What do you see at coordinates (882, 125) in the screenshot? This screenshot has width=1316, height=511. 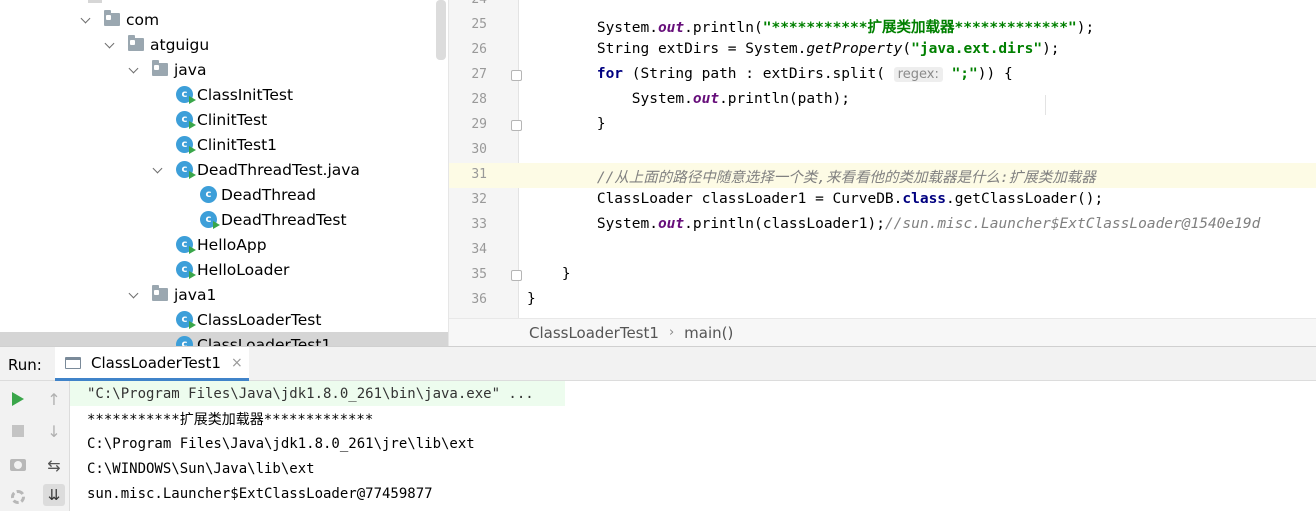 I see `code-line: 29 }` at bounding box center [882, 125].